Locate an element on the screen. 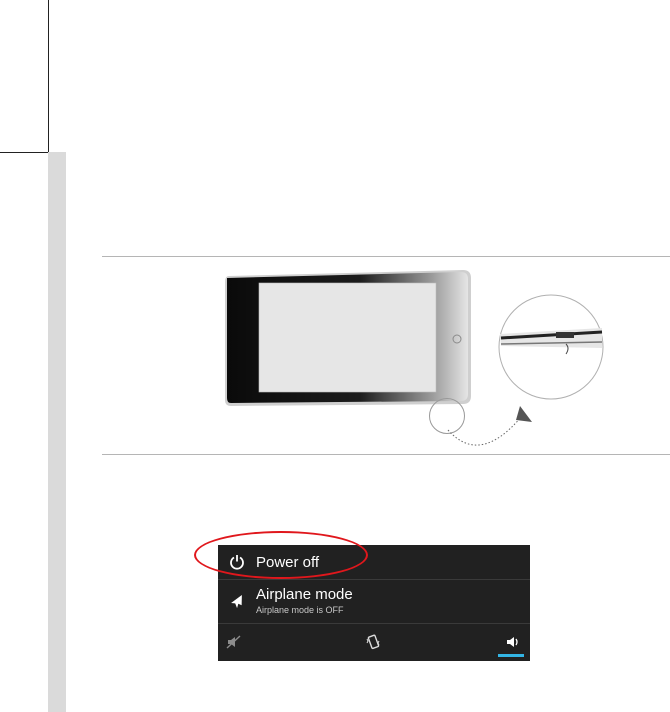 This screenshot has height=712, width=670. airplane-icon is located at coordinates (237, 602).